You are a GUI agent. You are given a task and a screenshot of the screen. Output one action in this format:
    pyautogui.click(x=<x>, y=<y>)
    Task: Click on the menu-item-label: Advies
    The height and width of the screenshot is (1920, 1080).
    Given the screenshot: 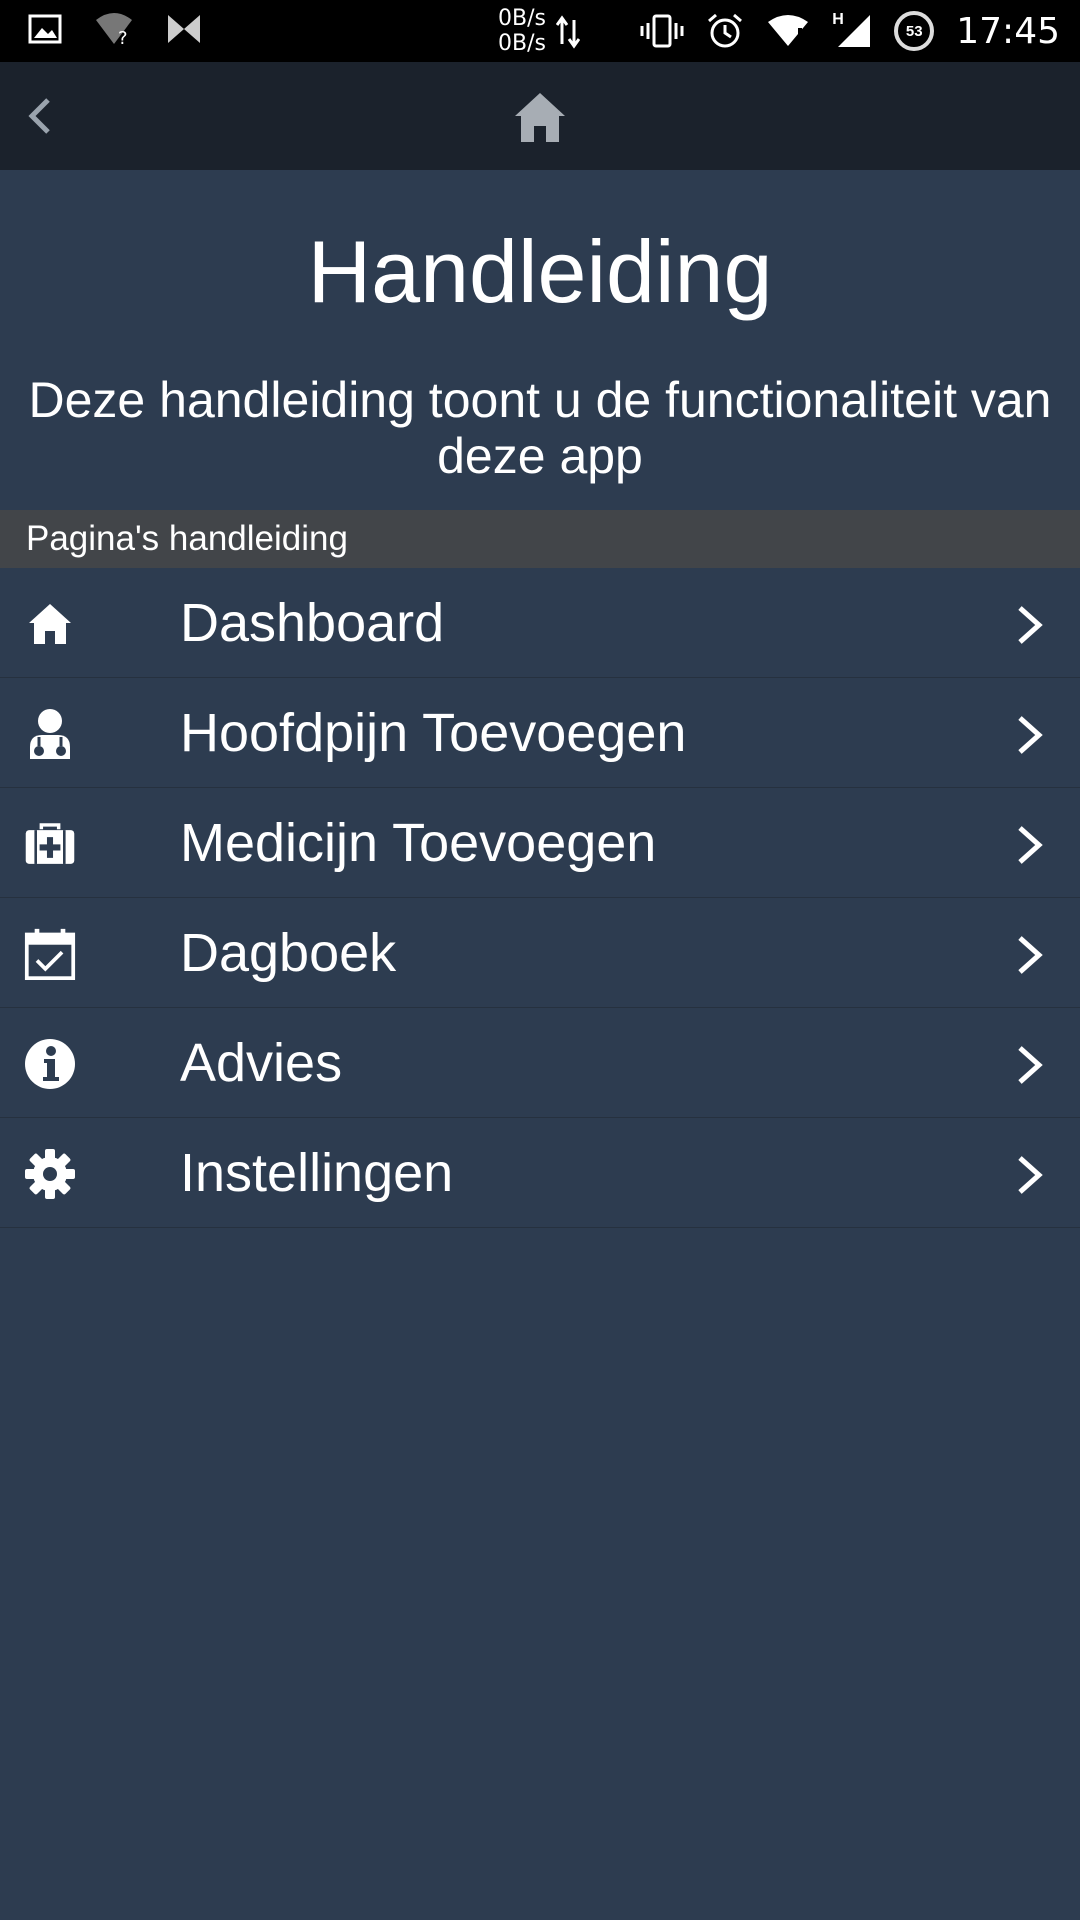 What is the action you would take?
    pyautogui.click(x=261, y=1063)
    